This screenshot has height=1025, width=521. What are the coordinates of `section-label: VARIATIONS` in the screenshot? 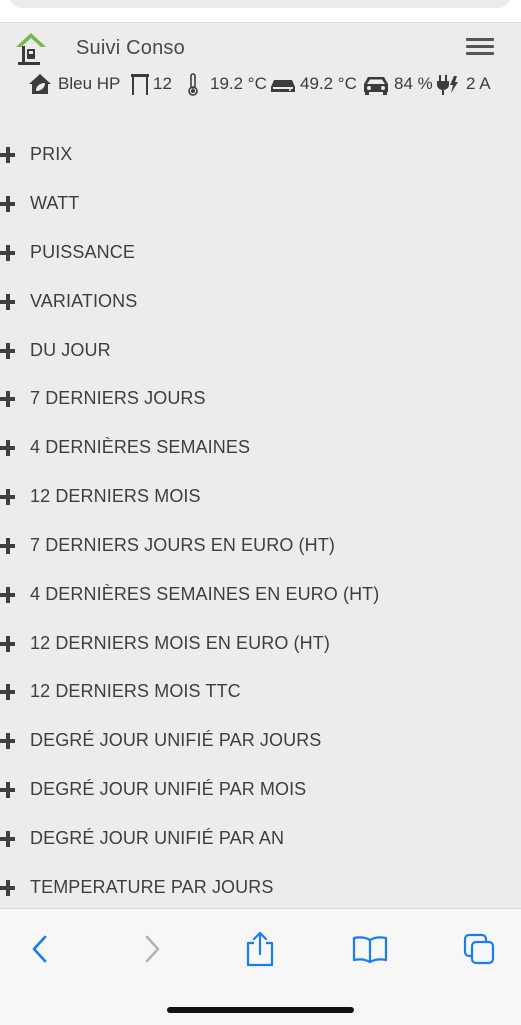 It's located at (84, 301).